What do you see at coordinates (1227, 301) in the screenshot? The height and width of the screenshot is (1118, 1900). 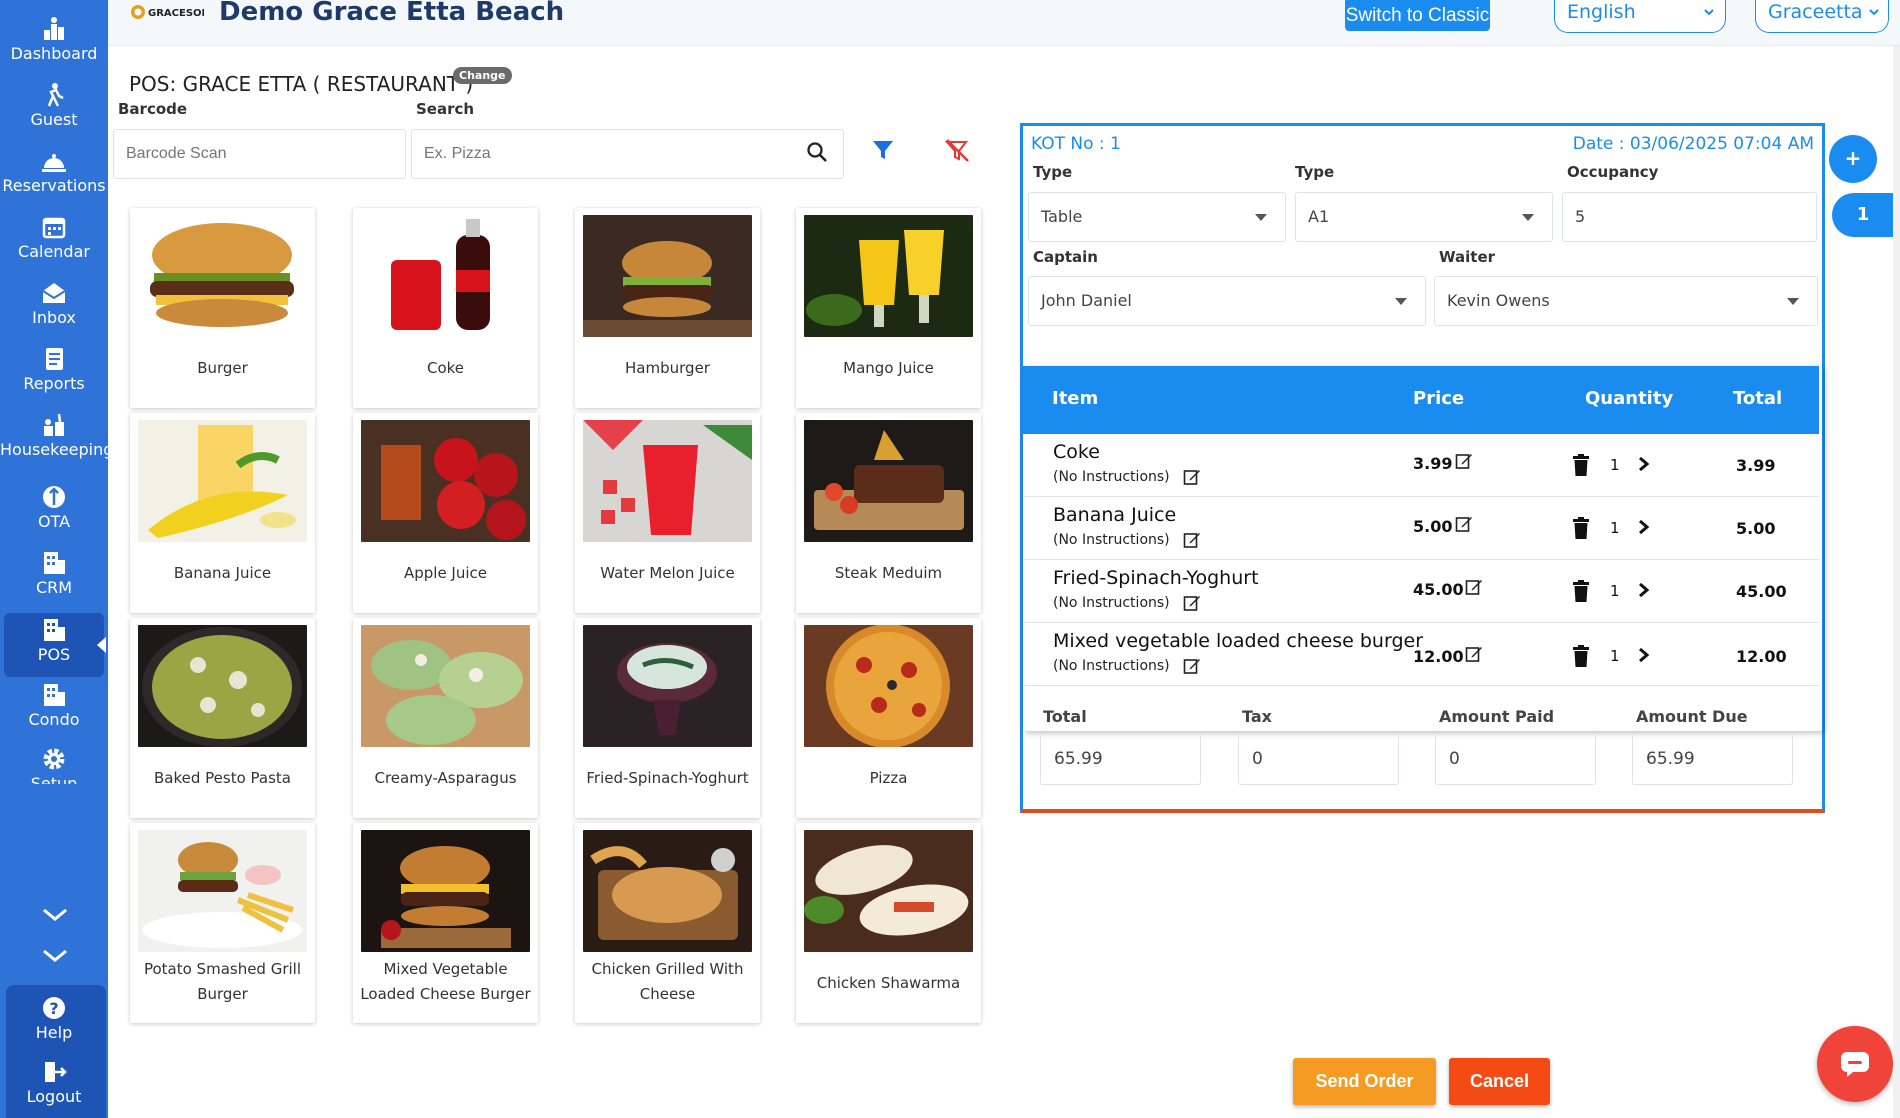 I see `captain-select: John Daniel` at bounding box center [1227, 301].